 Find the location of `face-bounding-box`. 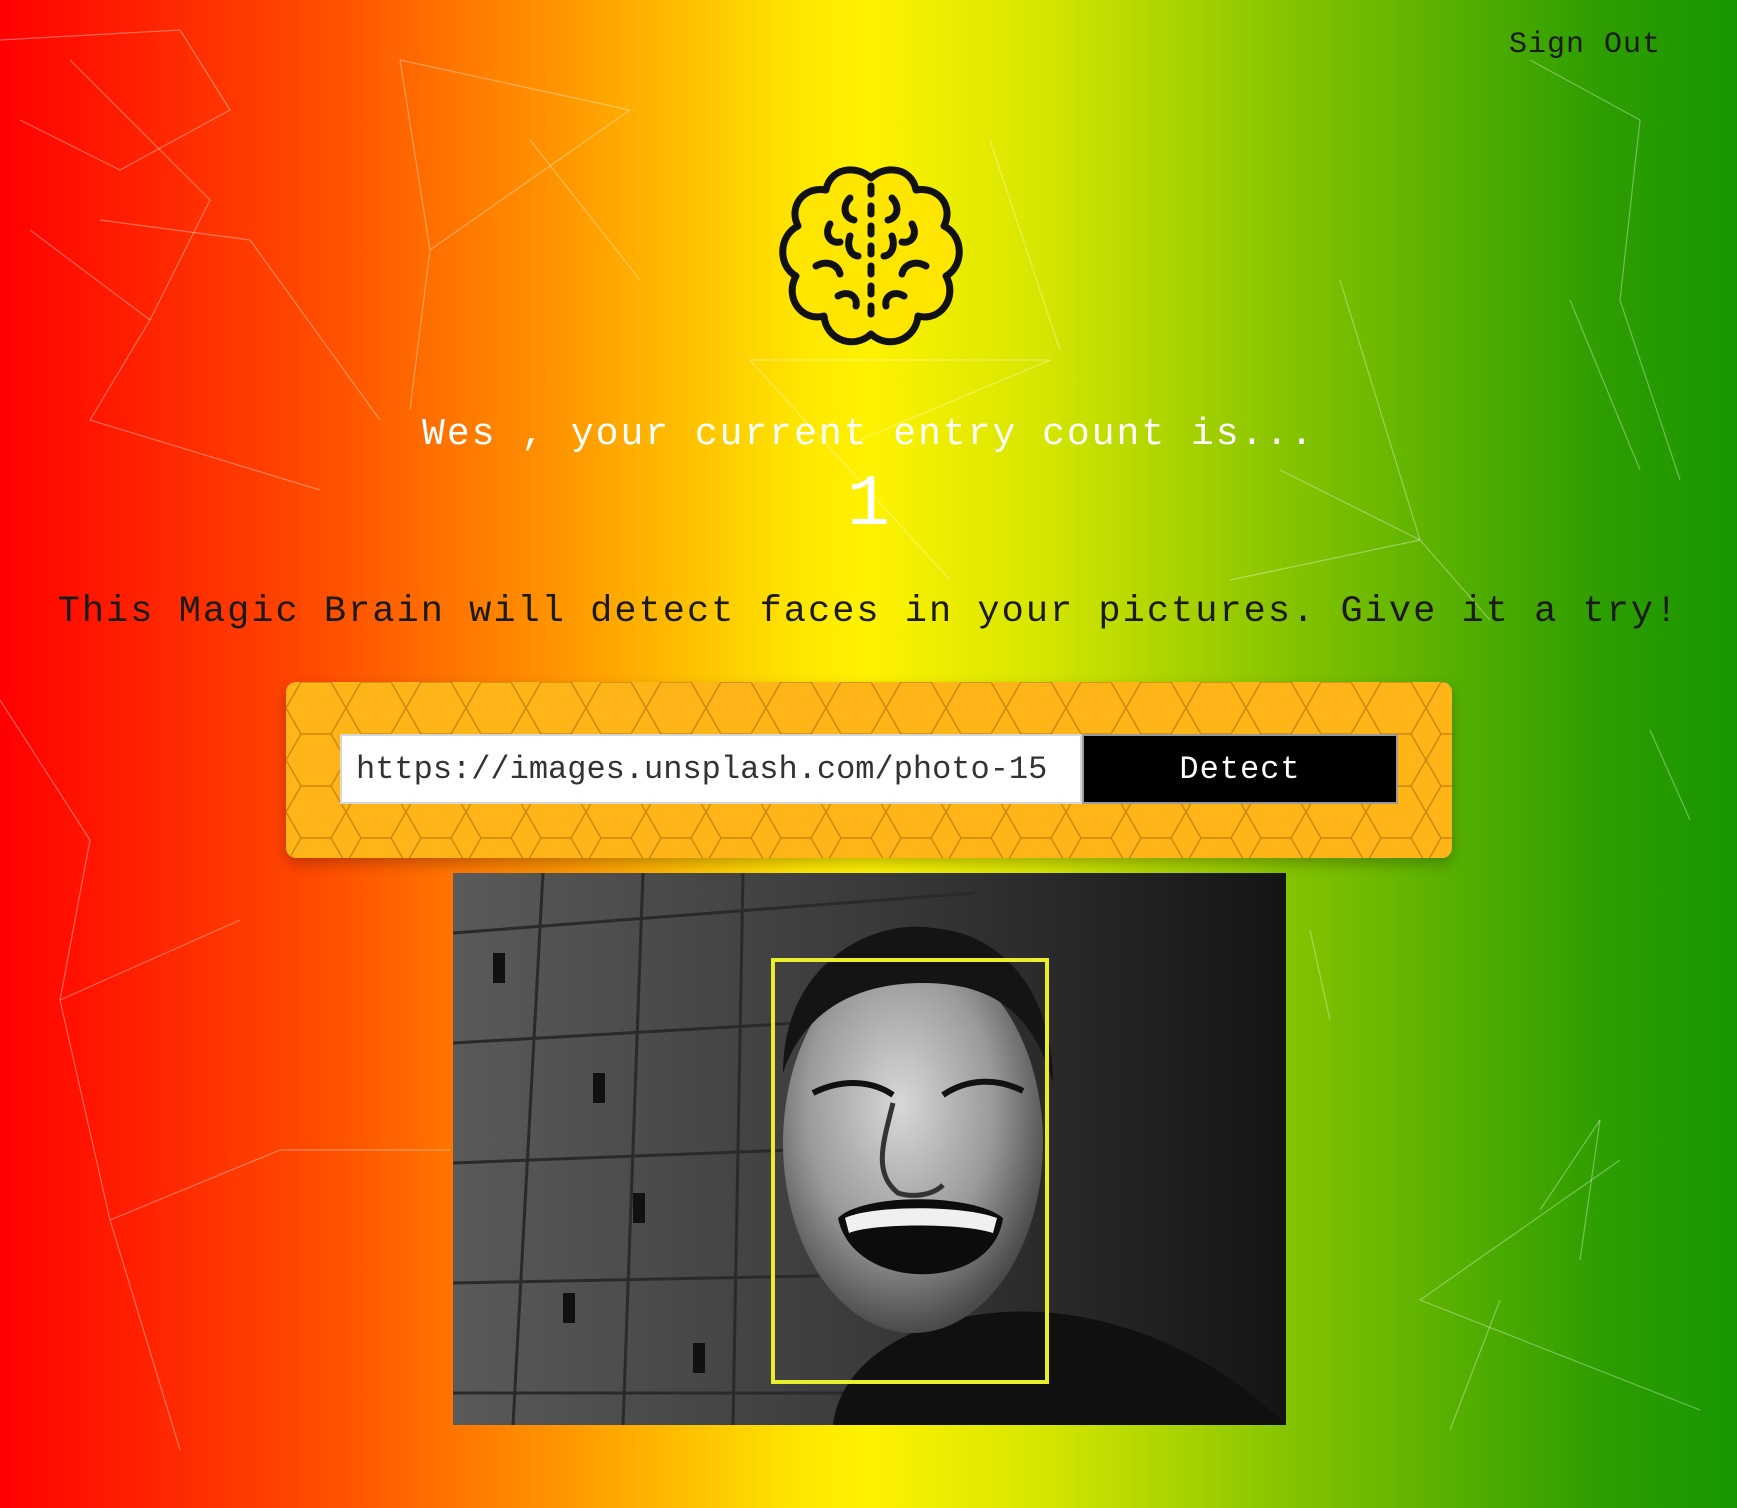

face-bounding-box is located at coordinates (910, 1171).